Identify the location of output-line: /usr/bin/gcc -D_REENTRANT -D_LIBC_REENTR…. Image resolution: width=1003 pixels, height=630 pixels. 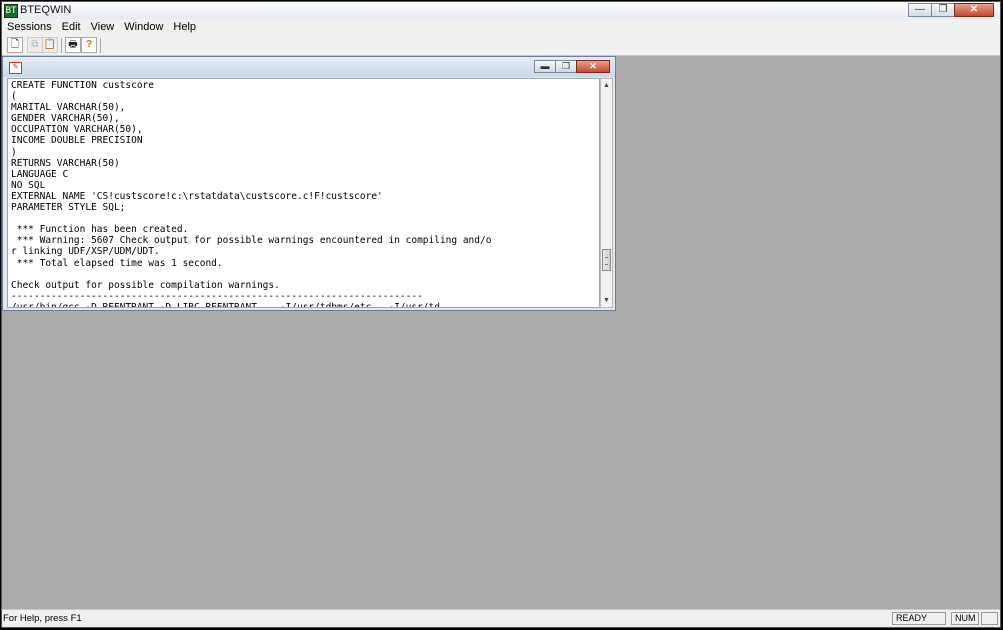
(225, 304).